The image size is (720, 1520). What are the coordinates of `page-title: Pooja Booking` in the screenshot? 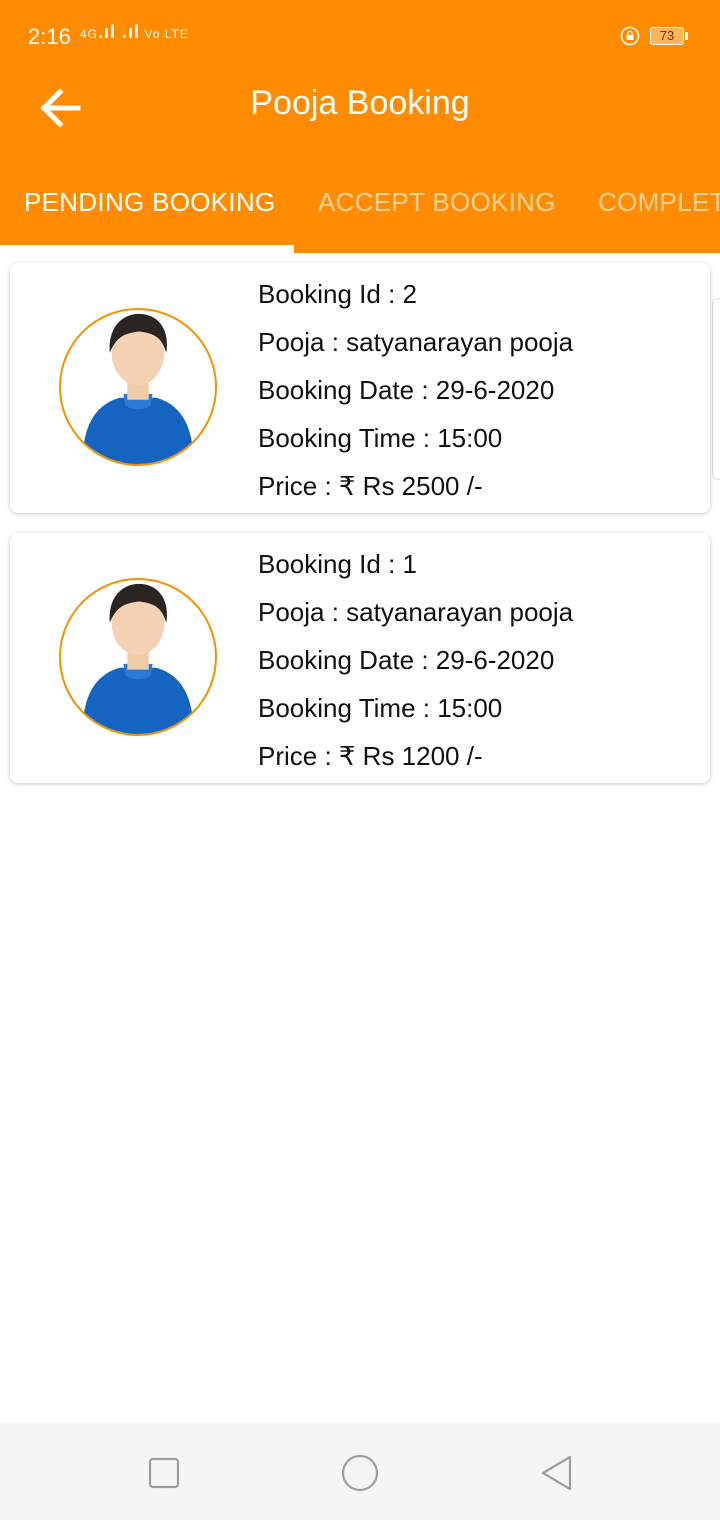 It's located at (360, 103).